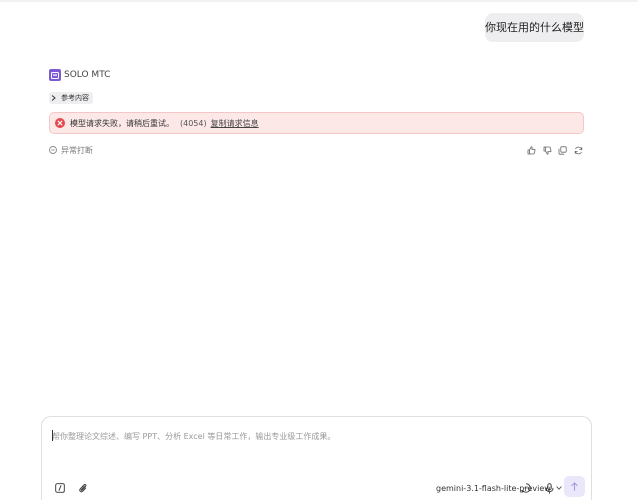 This screenshot has height=500, width=638. What do you see at coordinates (493, 488) in the screenshot?
I see `model-name: gemini-3.1-flash-lite-preview` at bounding box center [493, 488].